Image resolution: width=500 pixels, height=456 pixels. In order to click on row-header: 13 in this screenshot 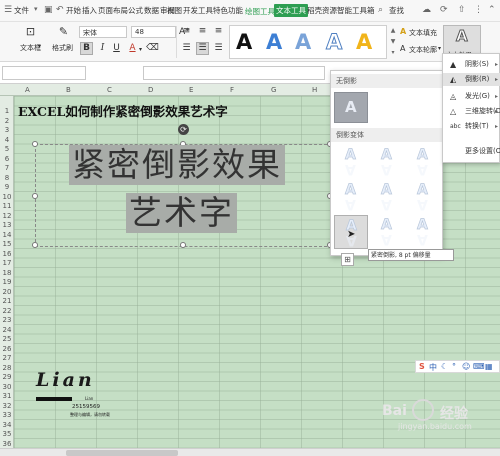, I will do `click(7, 225)`.